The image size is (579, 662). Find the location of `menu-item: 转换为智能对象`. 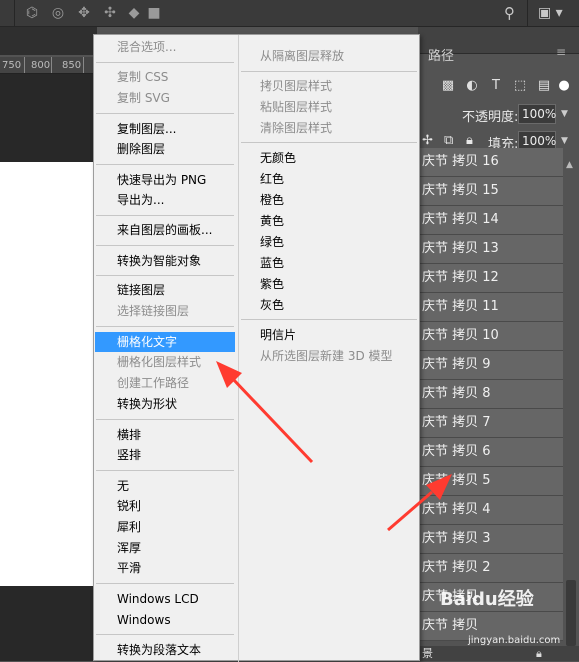

menu-item: 转换为智能对象 is located at coordinates (165, 261).